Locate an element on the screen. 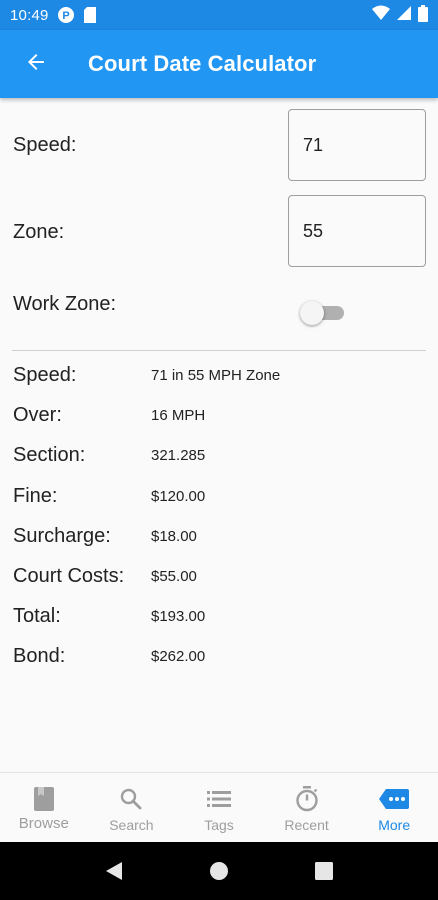  result-label: Surcharge: is located at coordinates (62, 535).